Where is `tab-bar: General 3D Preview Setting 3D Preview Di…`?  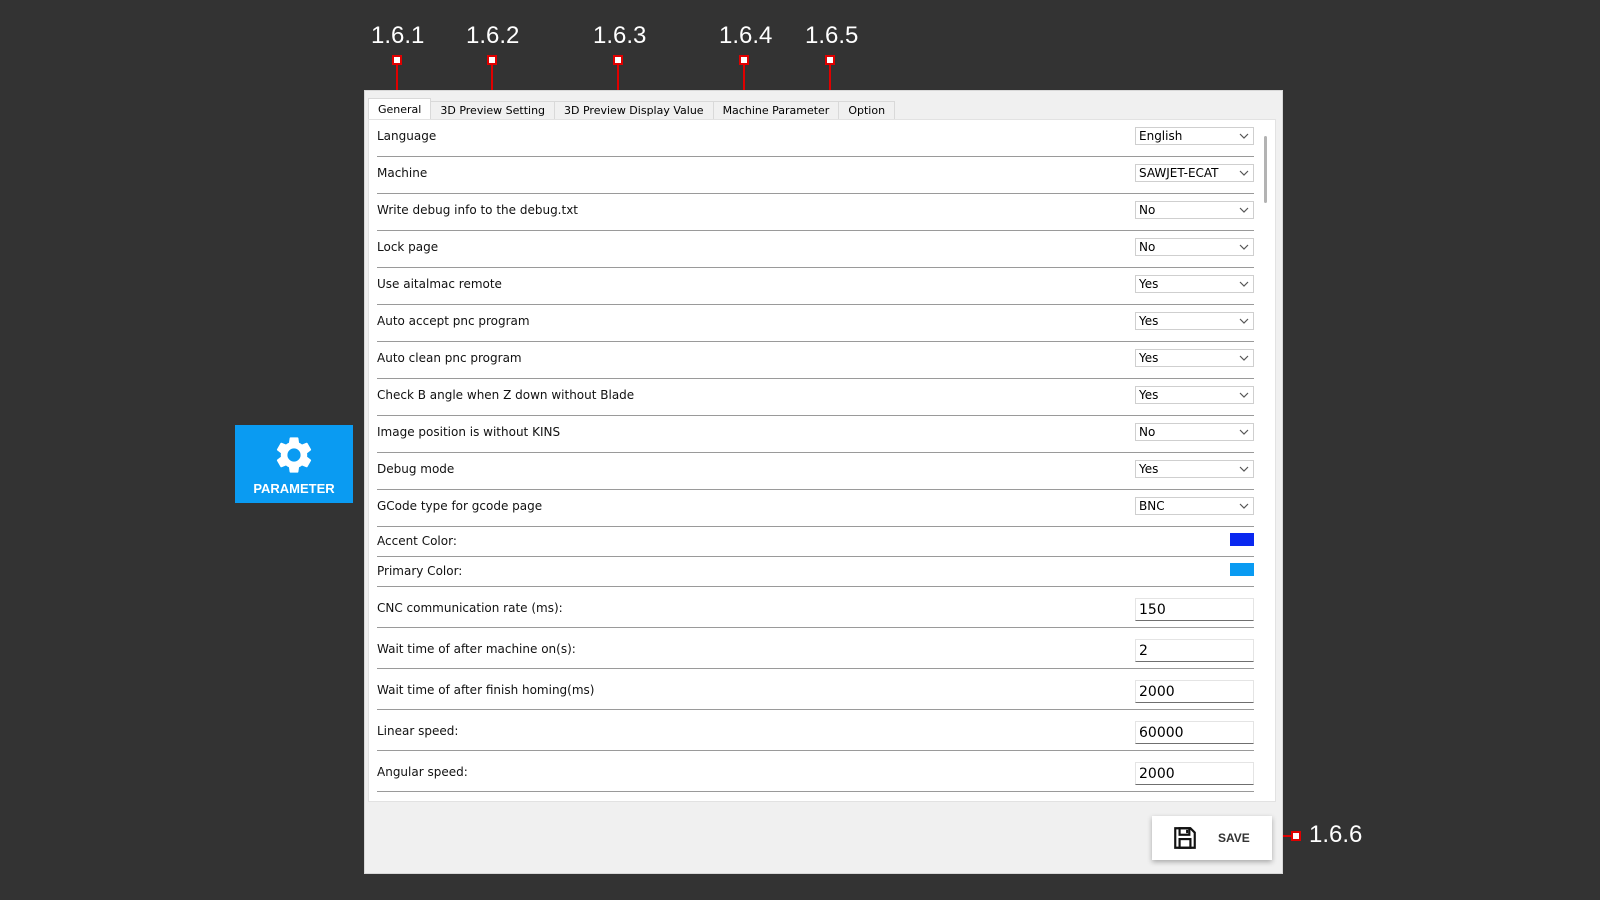 tab-bar: General 3D Preview Setting 3D Preview Di… is located at coordinates (632, 108).